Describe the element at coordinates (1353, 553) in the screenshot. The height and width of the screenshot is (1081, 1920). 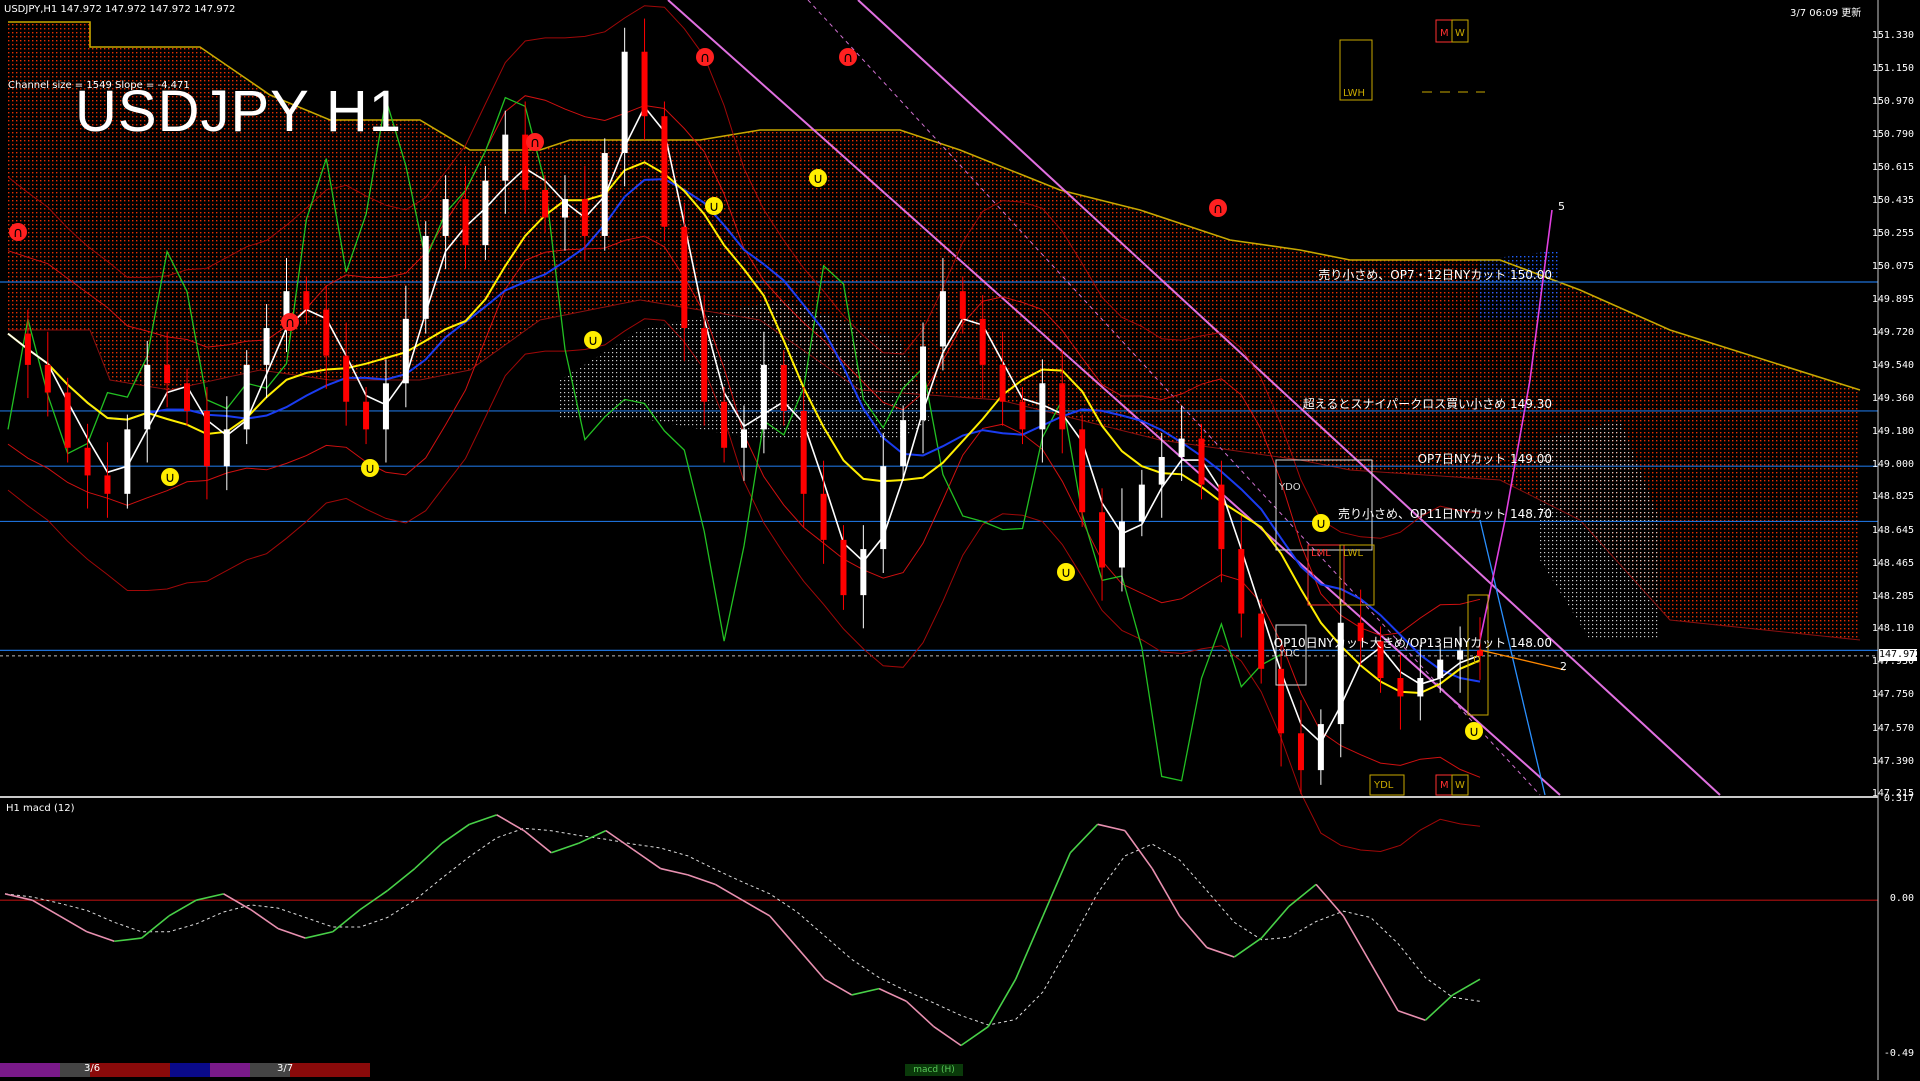
I see `lwl-label: LWL` at that location.